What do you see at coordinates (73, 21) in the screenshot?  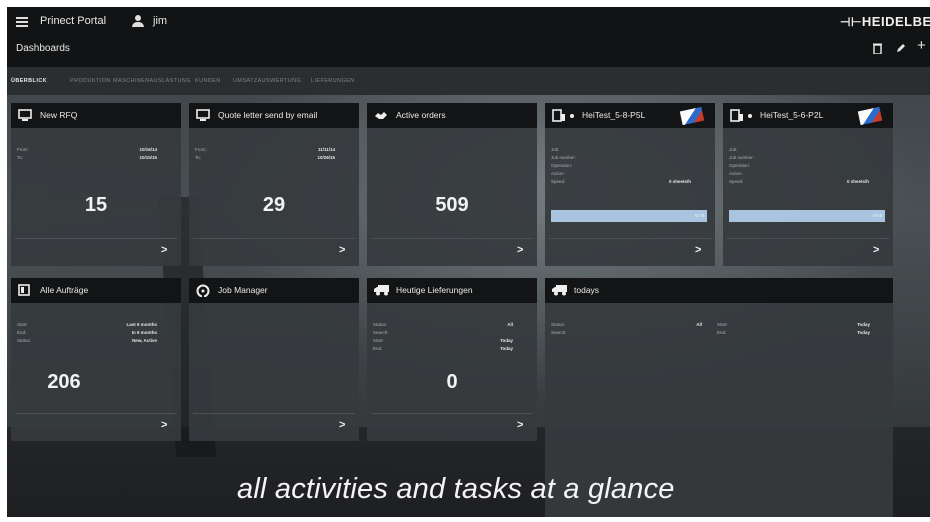 I see `app-title: Prinect Portal` at bounding box center [73, 21].